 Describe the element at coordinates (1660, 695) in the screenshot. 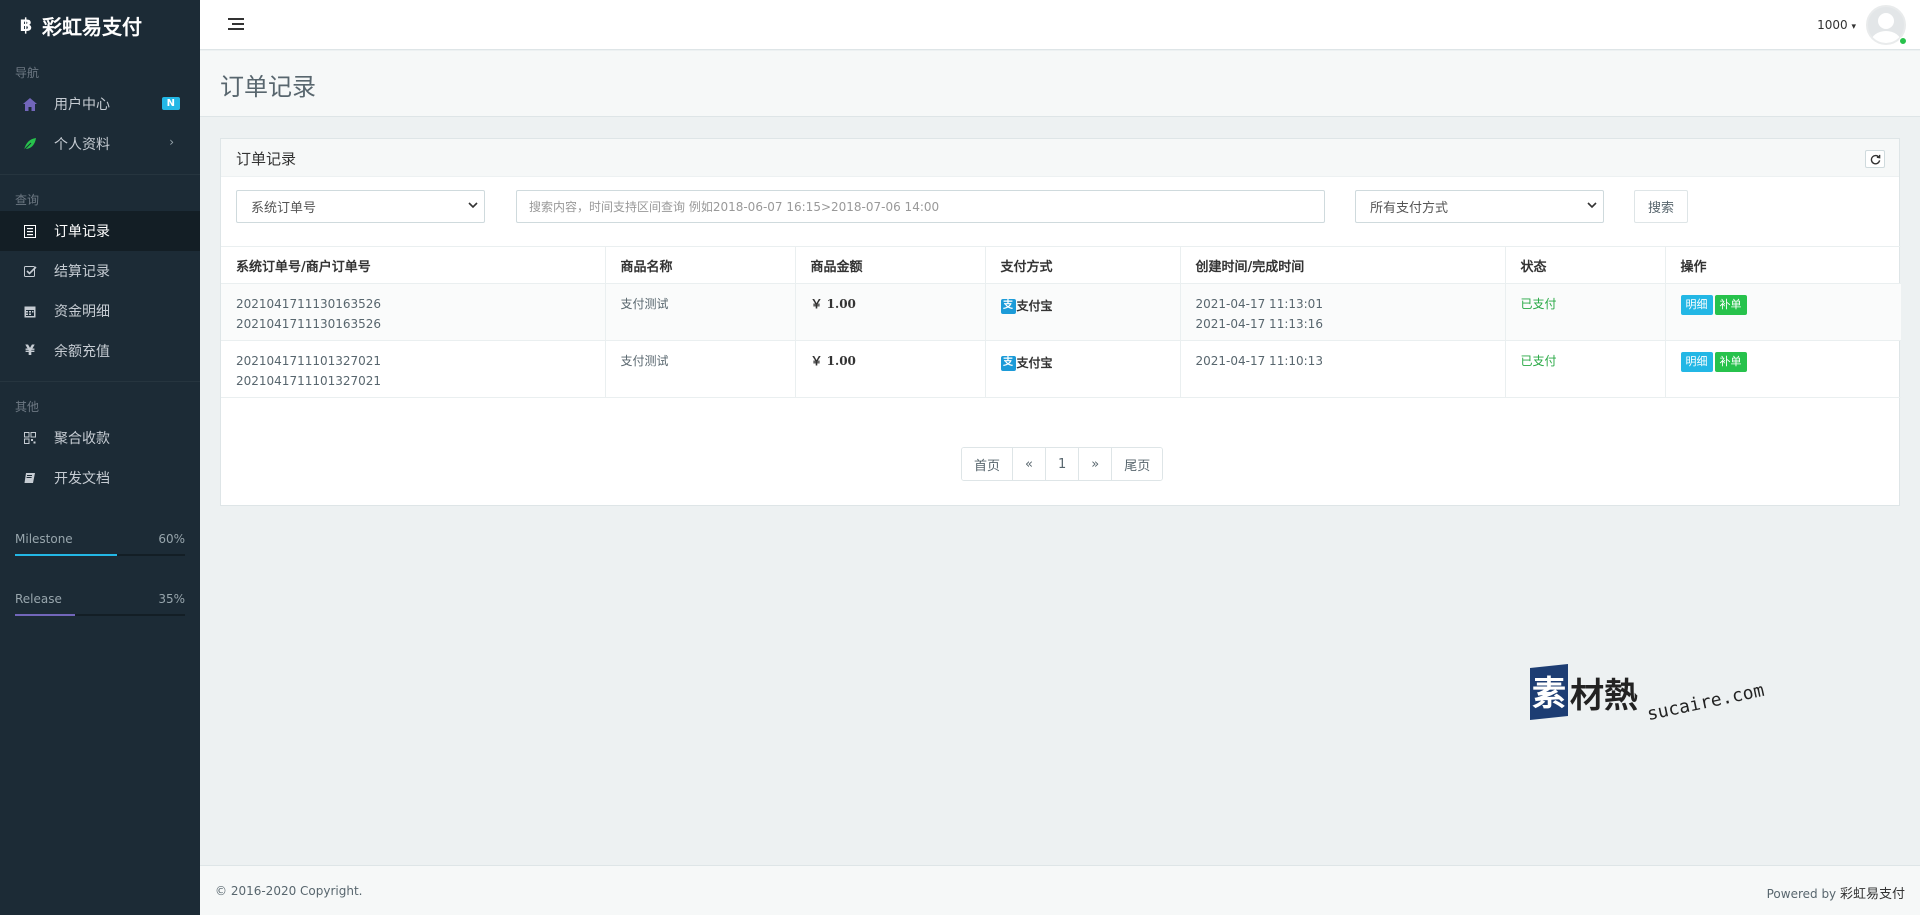

I see `watermark: 素 材熱 sucaire.com` at that location.